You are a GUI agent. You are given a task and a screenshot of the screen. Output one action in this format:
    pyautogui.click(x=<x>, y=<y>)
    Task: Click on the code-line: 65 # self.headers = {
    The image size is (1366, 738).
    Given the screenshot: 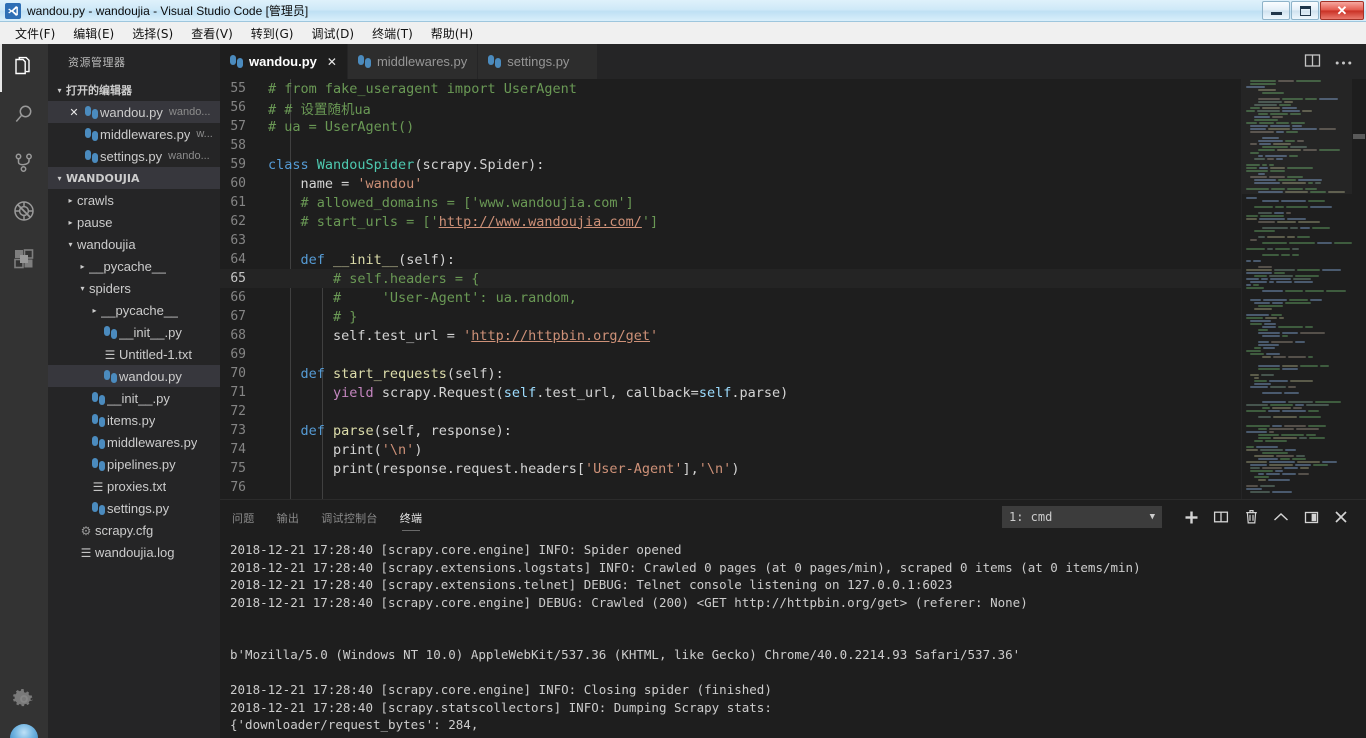 What is the action you would take?
    pyautogui.click(x=793, y=278)
    